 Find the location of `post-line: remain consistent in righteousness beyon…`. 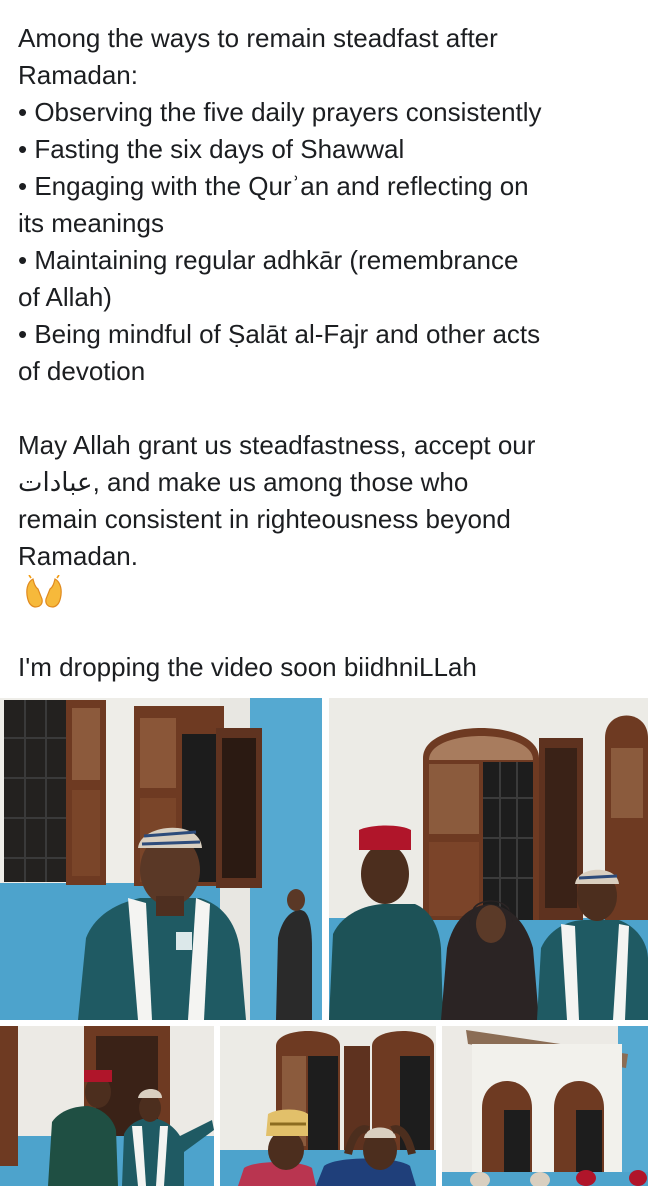

post-line: remain consistent in righteousness beyon… is located at coordinates (264, 519).